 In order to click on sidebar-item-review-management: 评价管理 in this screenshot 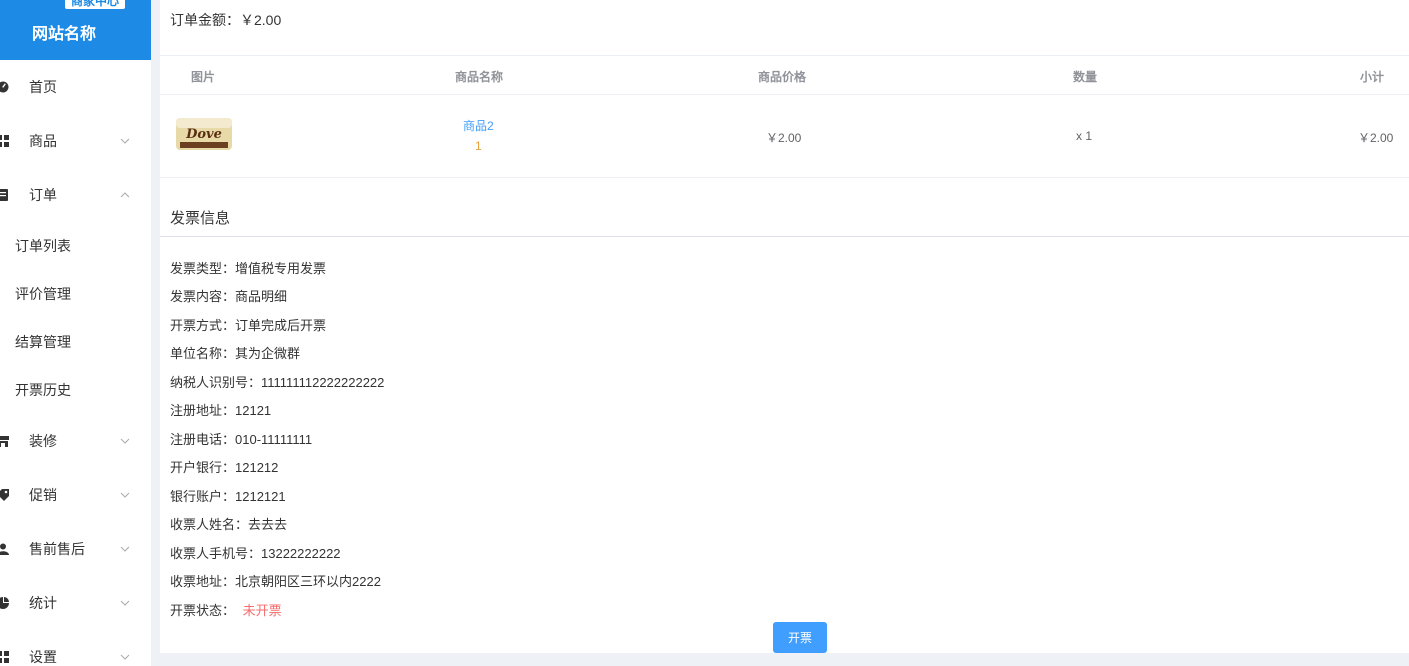, I will do `click(75, 294)`.